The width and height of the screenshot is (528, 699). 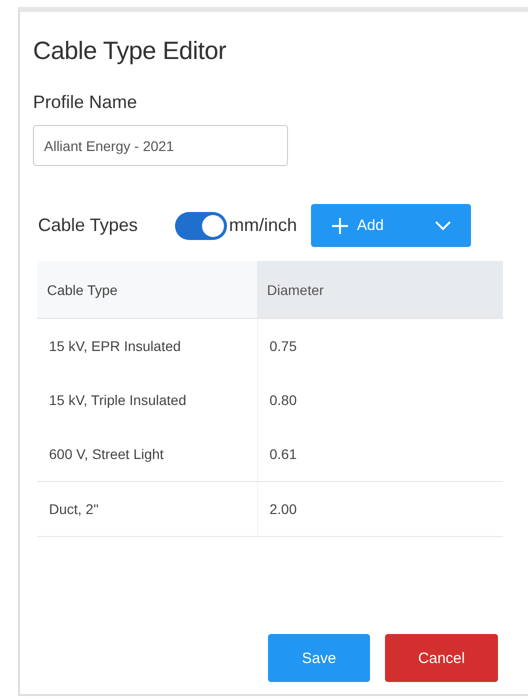 What do you see at coordinates (340, 225) in the screenshot?
I see `plus-icon` at bounding box center [340, 225].